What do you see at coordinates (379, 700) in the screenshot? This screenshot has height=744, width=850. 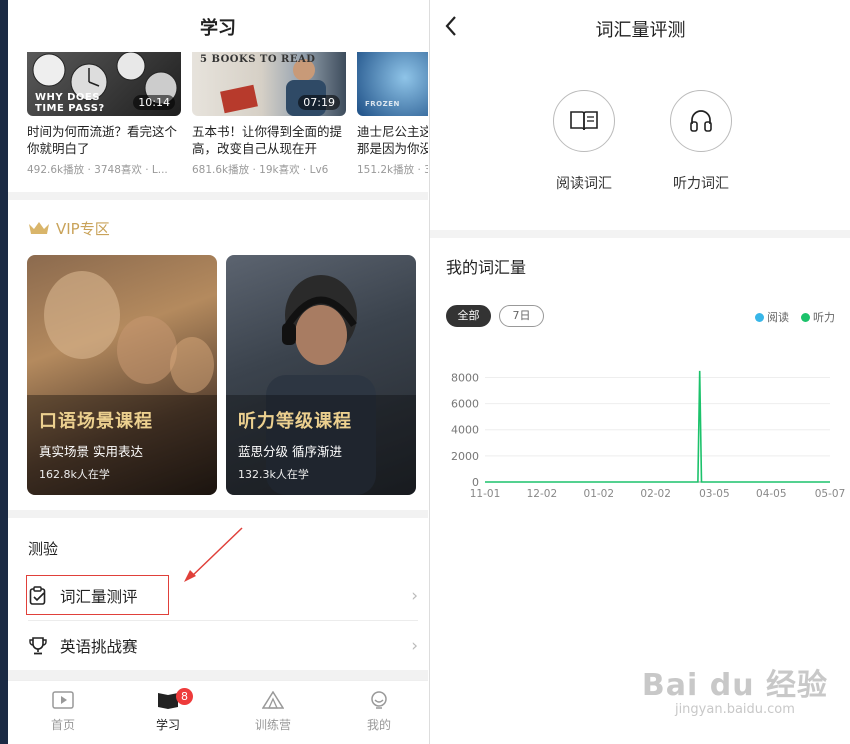 I see `profile-icon` at bounding box center [379, 700].